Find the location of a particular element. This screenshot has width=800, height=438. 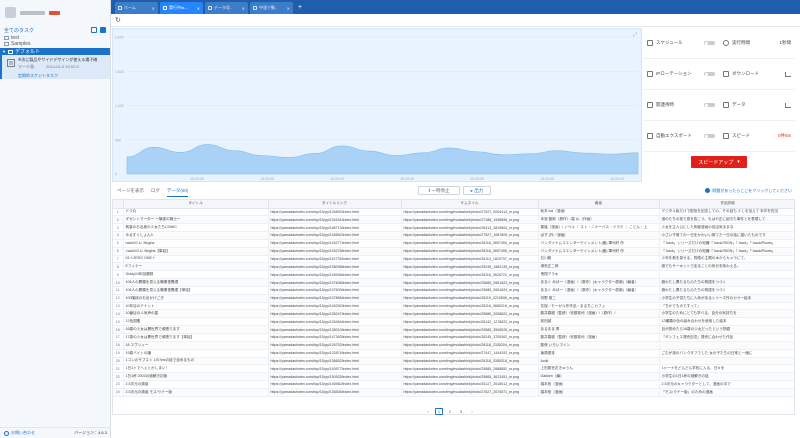

table-cell: 橋本悠（漫画） is located at coordinates (599, 384).